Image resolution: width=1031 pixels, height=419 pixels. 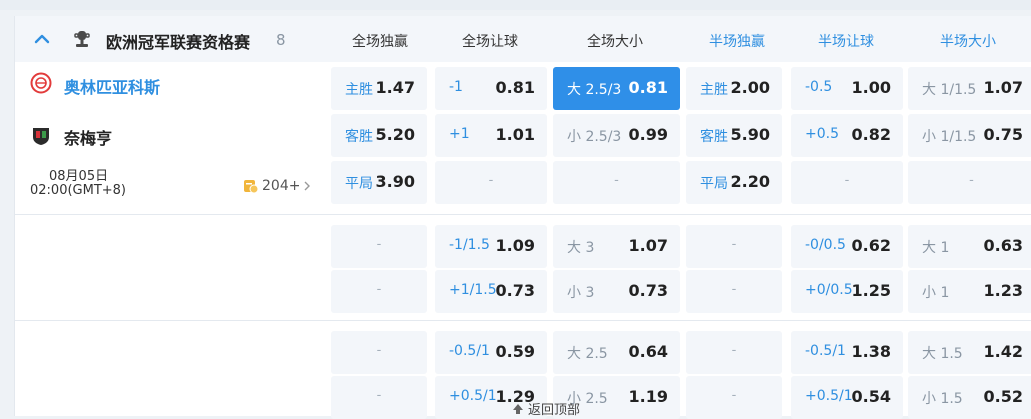 I want to click on odds-value: 1.23, so click(x=1003, y=290).